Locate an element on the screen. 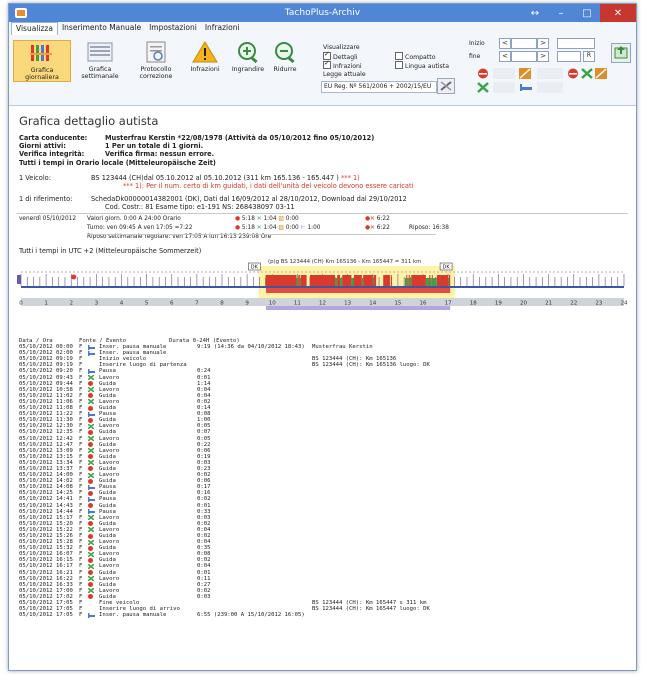 This screenshot has height=679, width=646. inizio-next-button: > is located at coordinates (543, 43).